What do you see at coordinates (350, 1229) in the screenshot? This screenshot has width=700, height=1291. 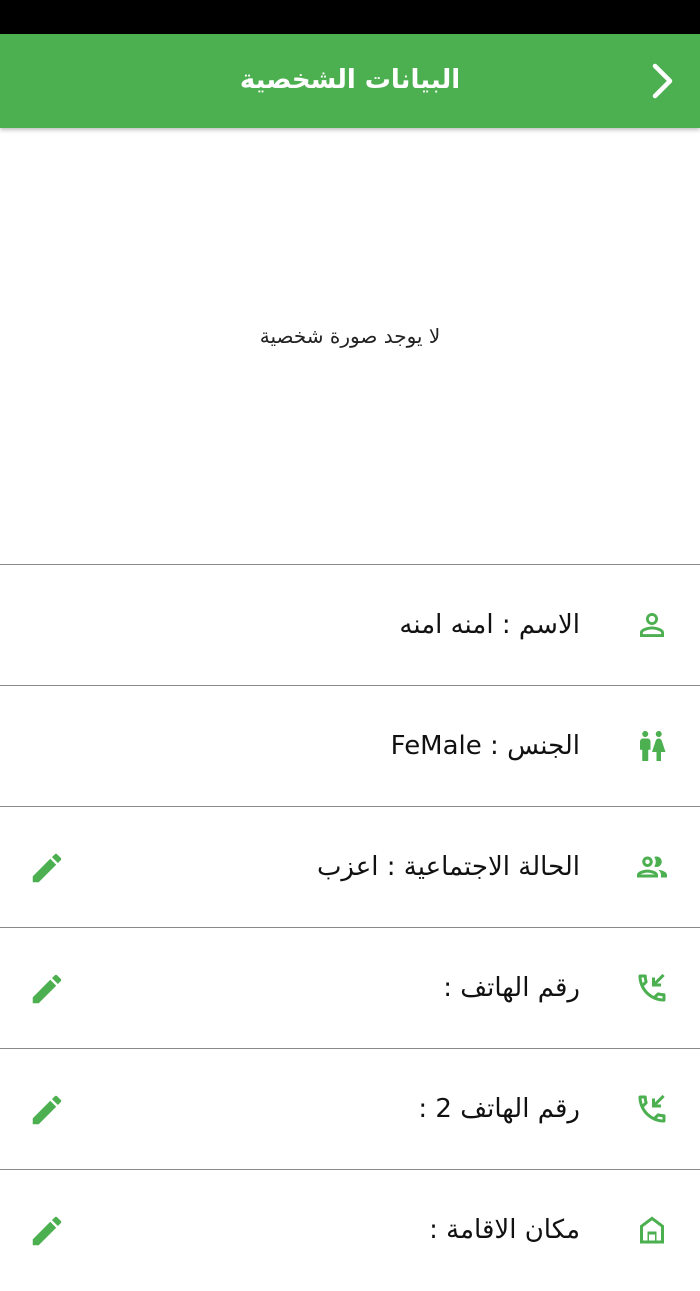 I see `residence-row: مكان الاقامة :` at bounding box center [350, 1229].